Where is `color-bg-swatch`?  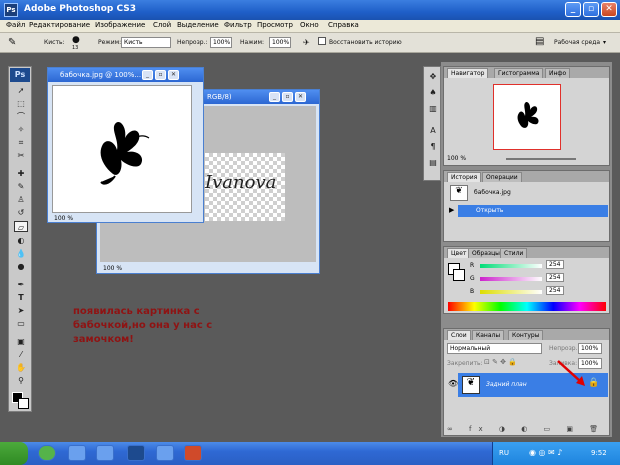 color-bg-swatch is located at coordinates (459, 275).